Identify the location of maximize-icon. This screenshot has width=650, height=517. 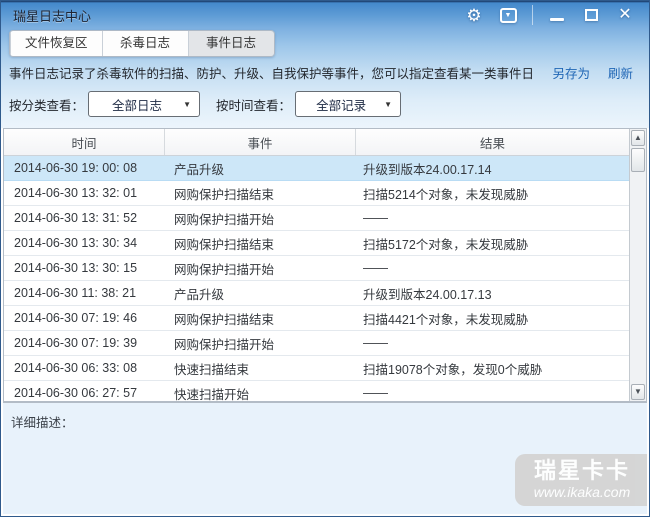
(591, 15).